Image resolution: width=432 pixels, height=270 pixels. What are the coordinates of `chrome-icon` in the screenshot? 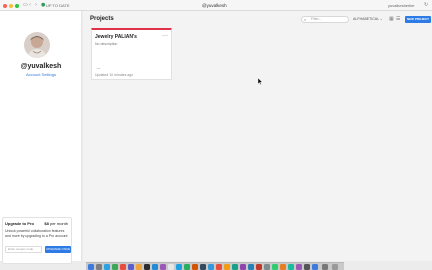 It's located at (123, 267).